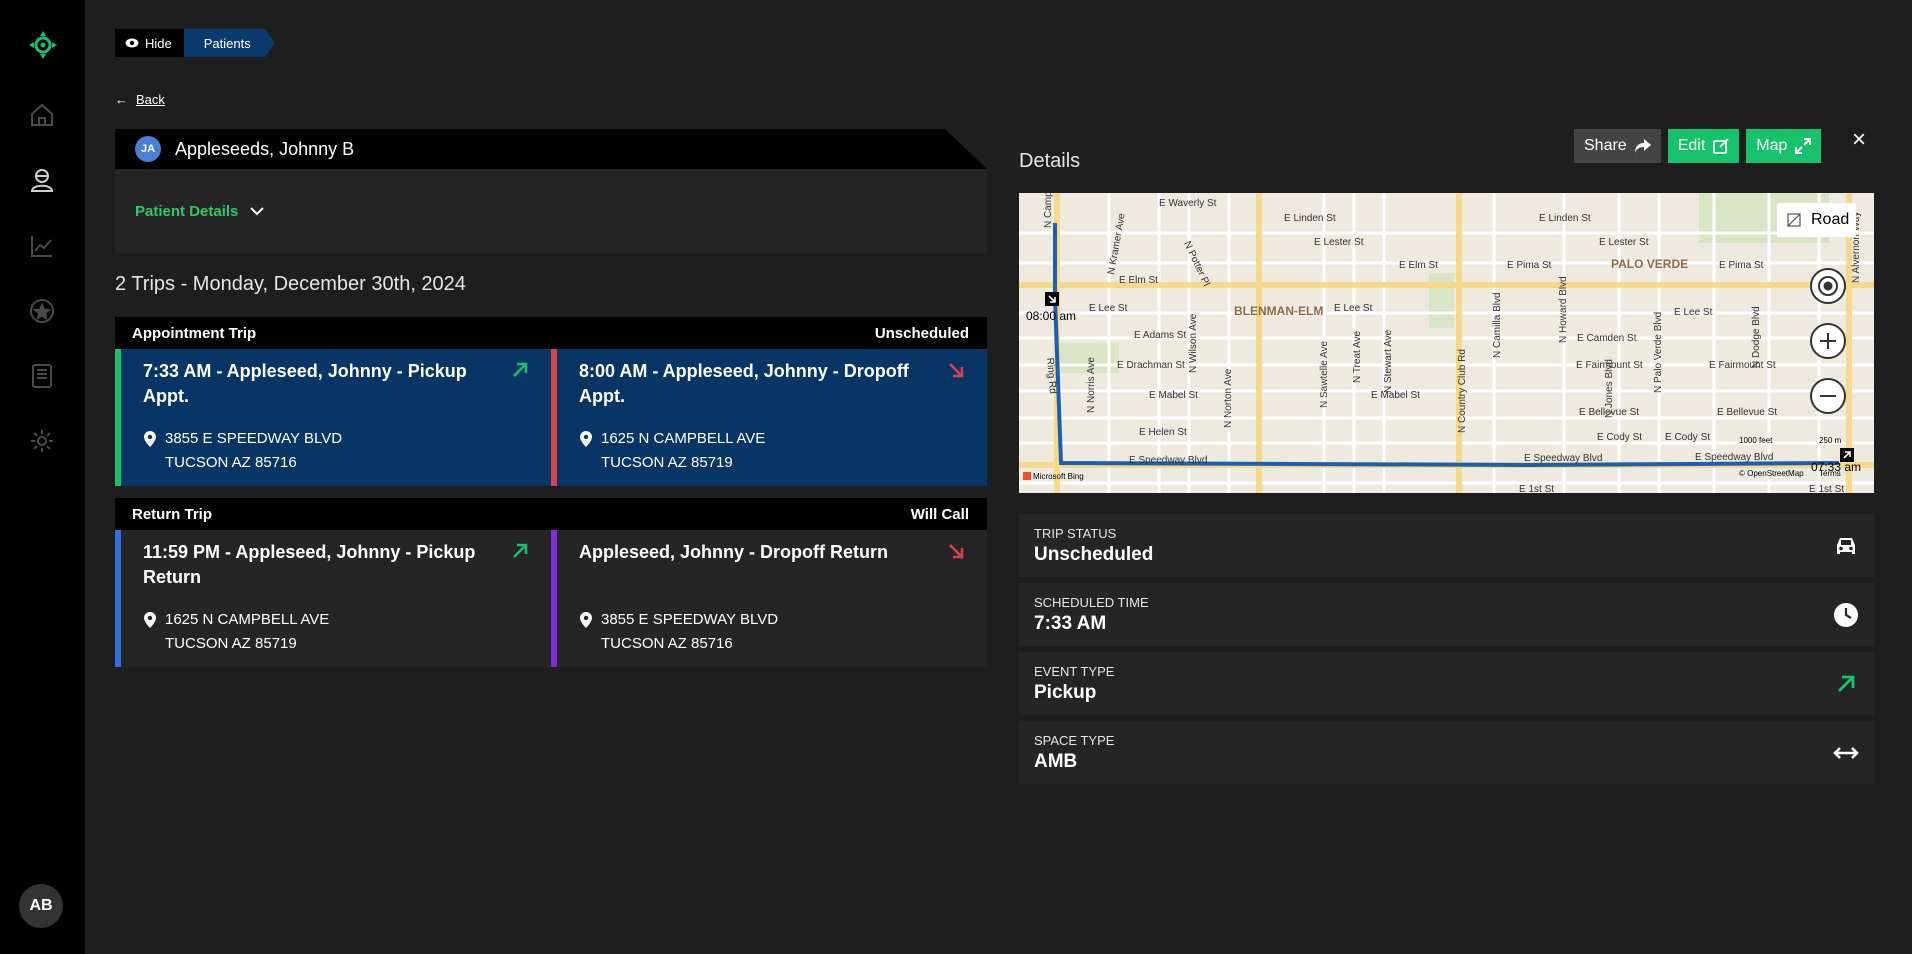  Describe the element at coordinates (1846, 615) in the screenshot. I see `clock-icon` at that location.